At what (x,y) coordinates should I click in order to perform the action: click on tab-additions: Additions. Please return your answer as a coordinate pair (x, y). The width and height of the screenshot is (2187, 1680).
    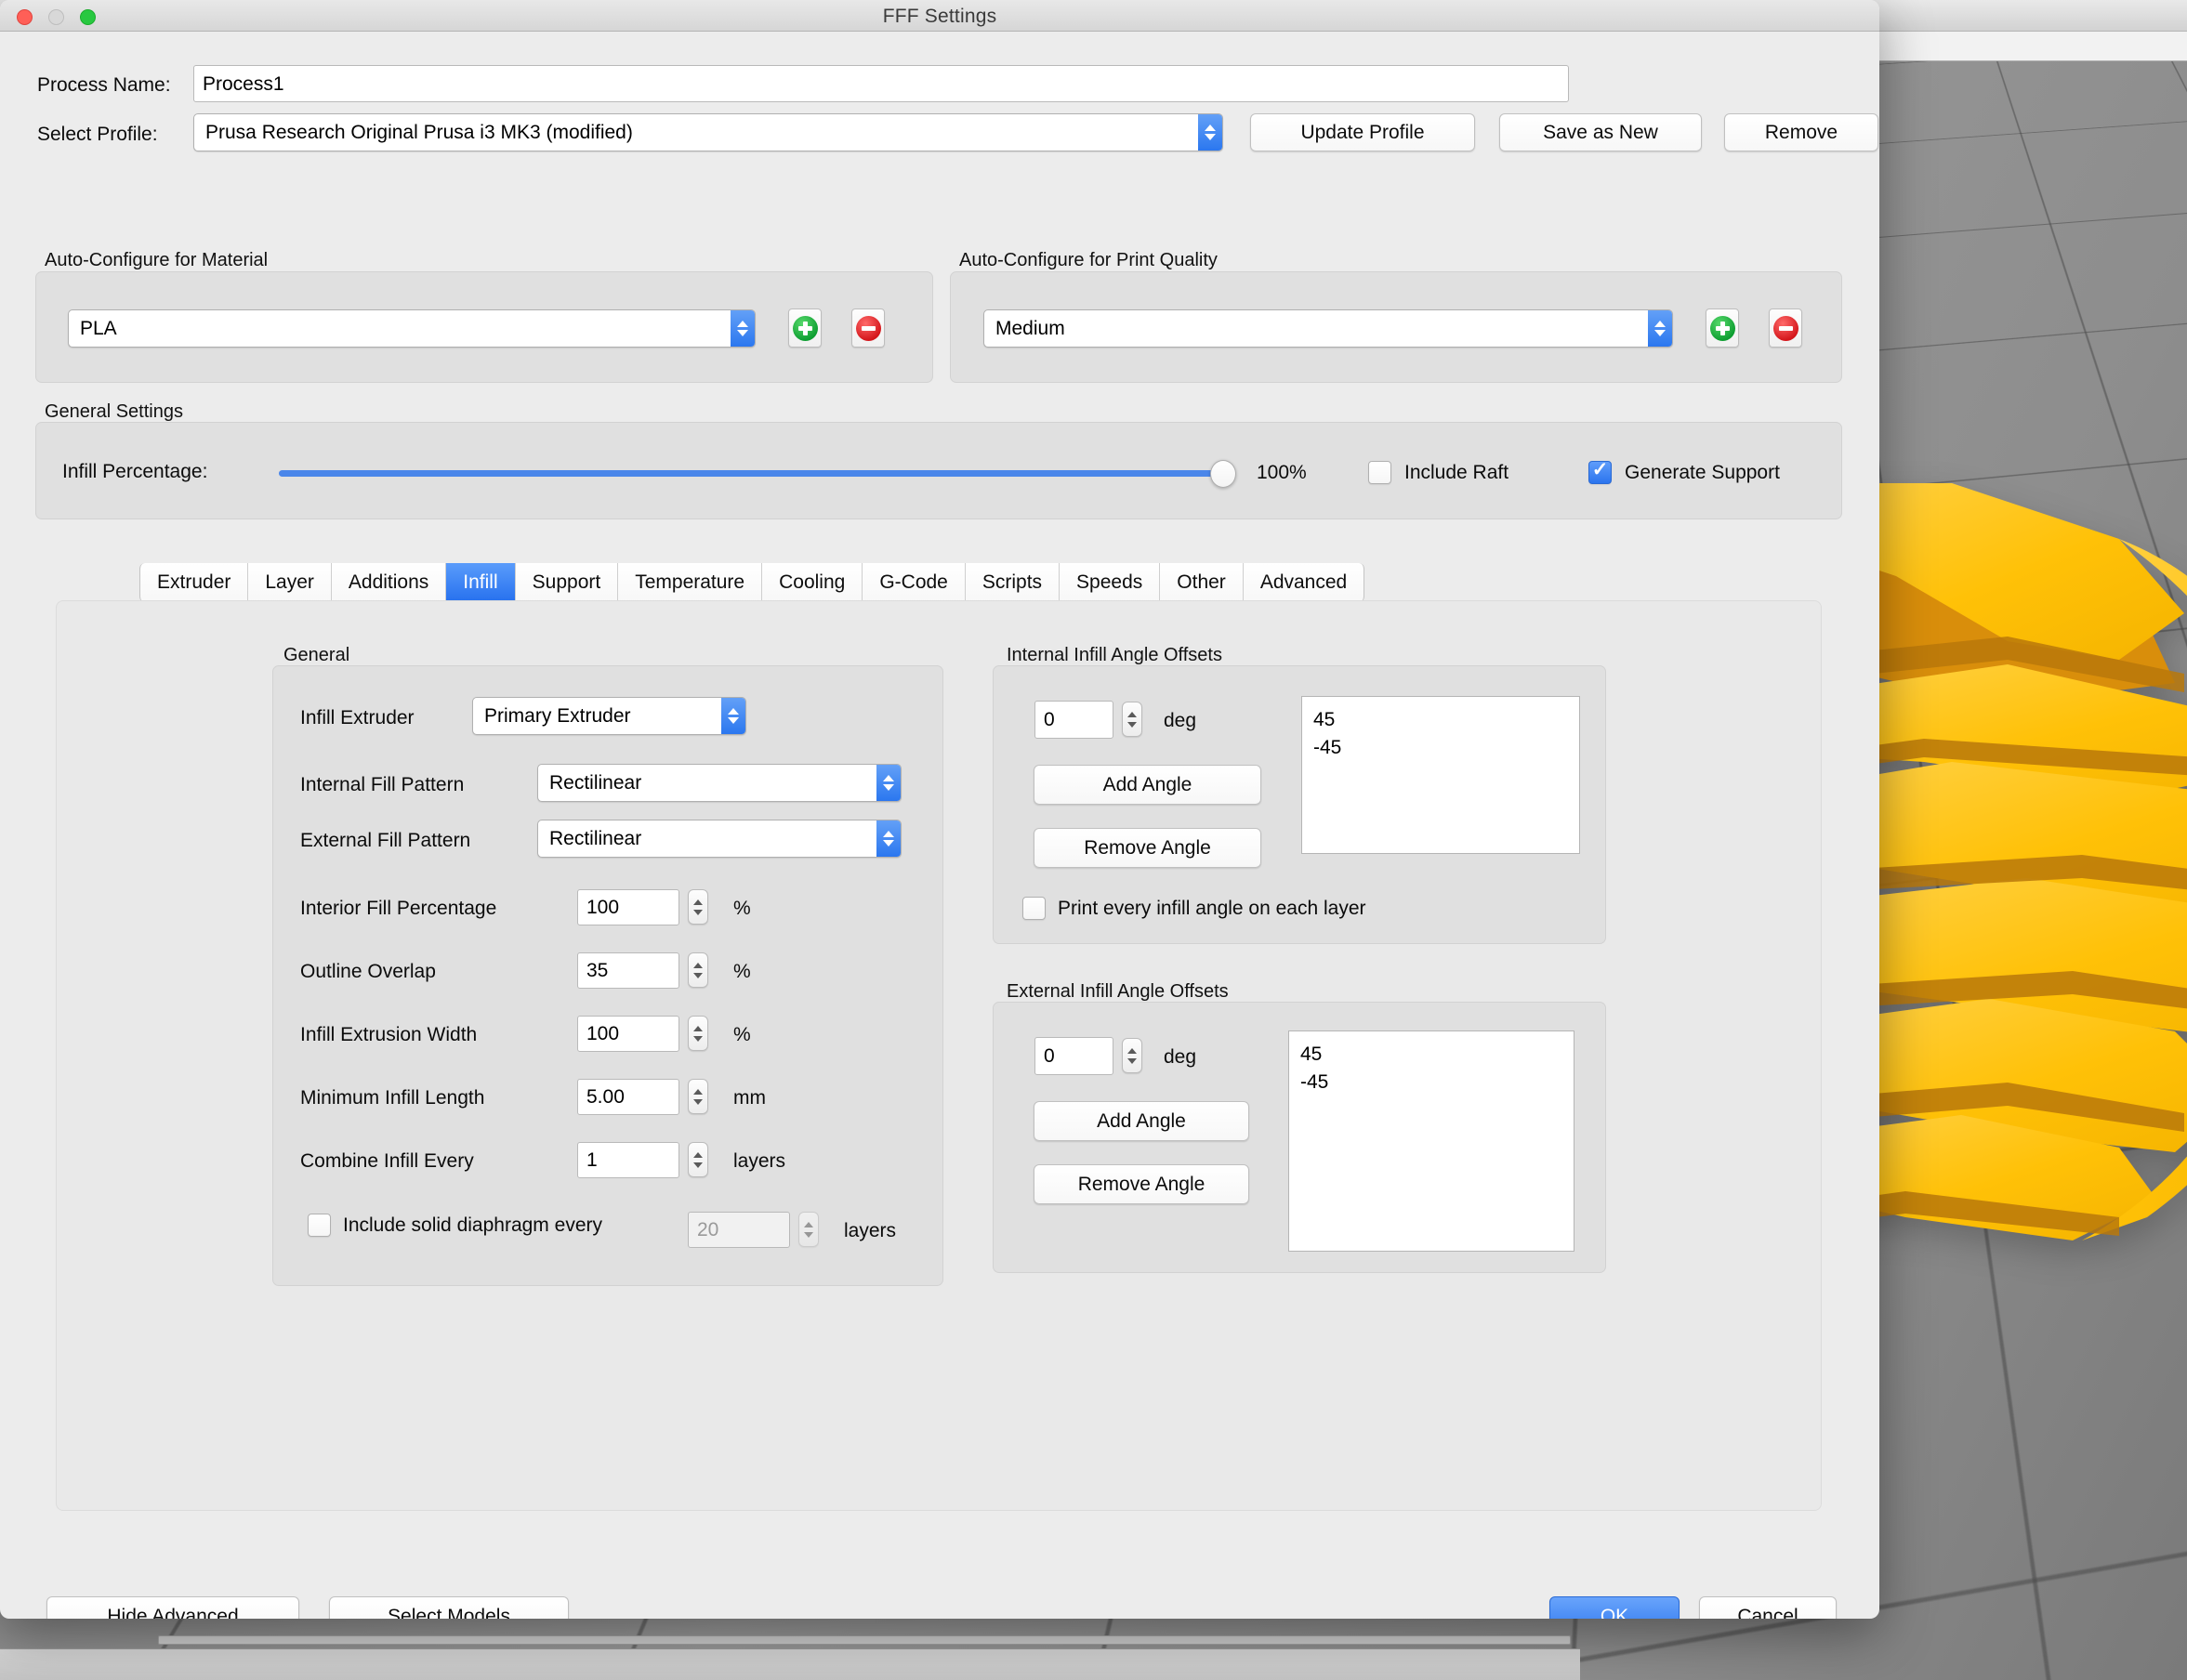
    Looking at the image, I should click on (389, 582).